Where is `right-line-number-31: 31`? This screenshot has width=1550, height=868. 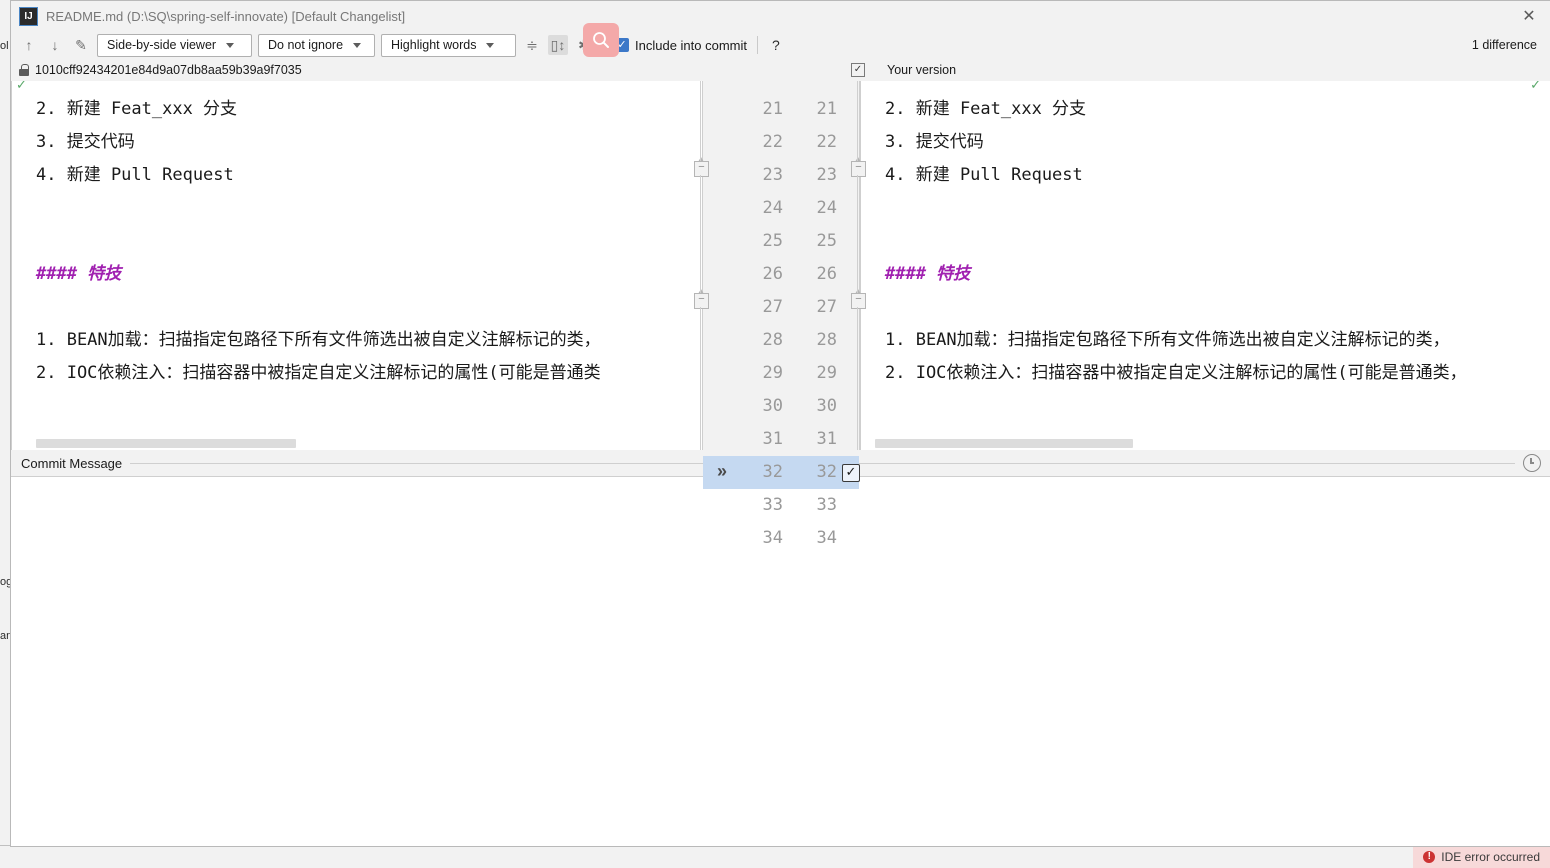
right-line-number-31: 31 is located at coordinates (826, 439).